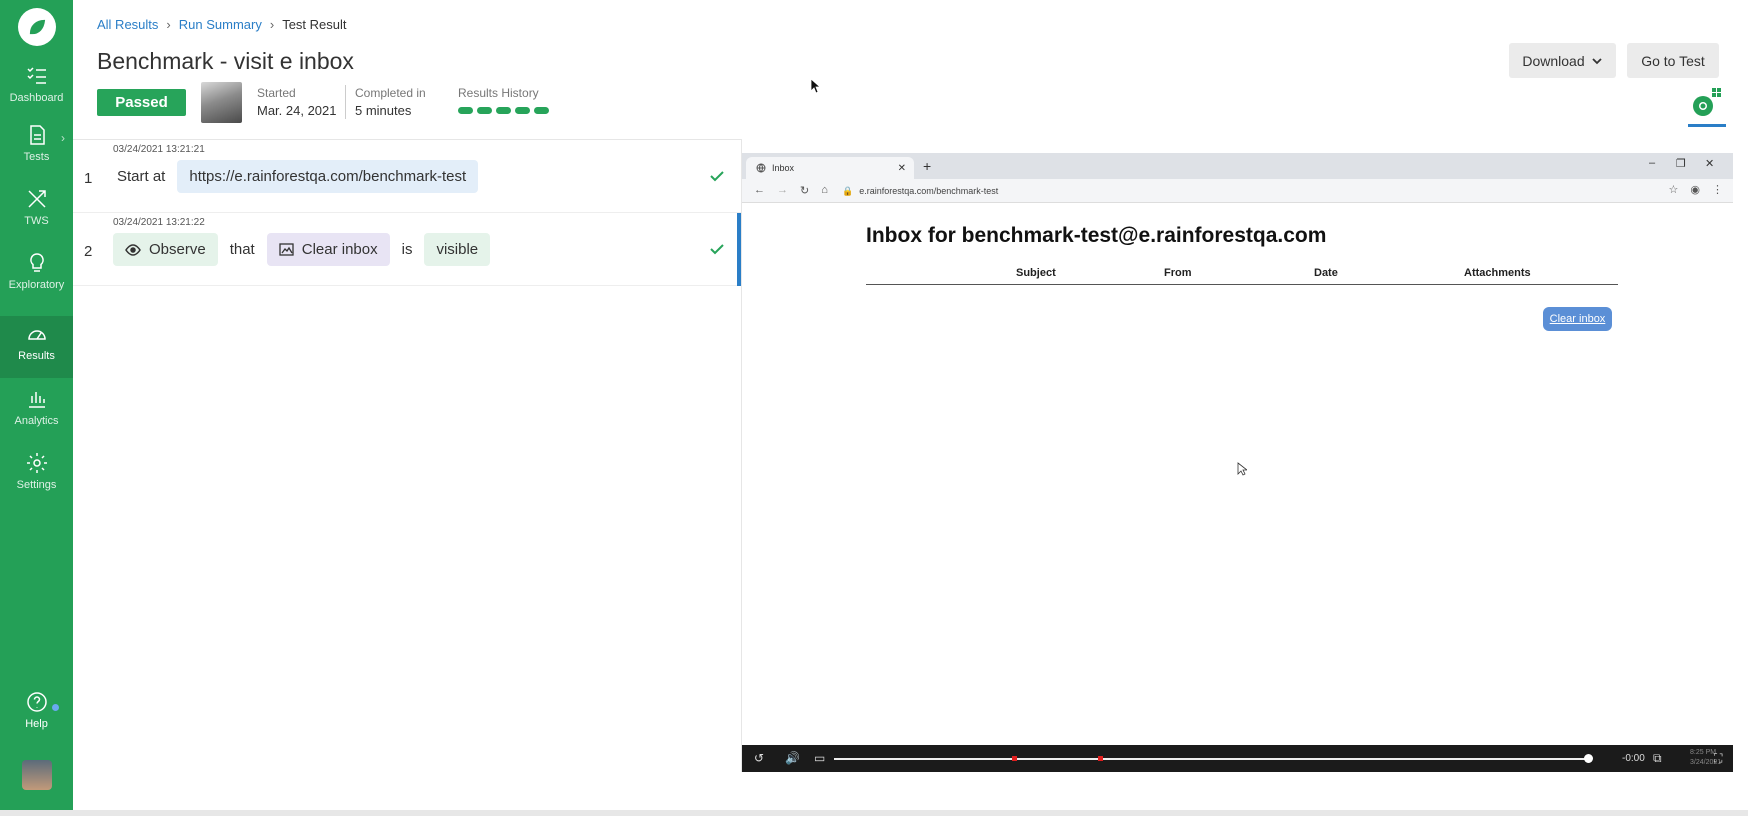 This screenshot has height=816, width=1748. I want to click on close-window-icon: ✕, so click(1709, 163).